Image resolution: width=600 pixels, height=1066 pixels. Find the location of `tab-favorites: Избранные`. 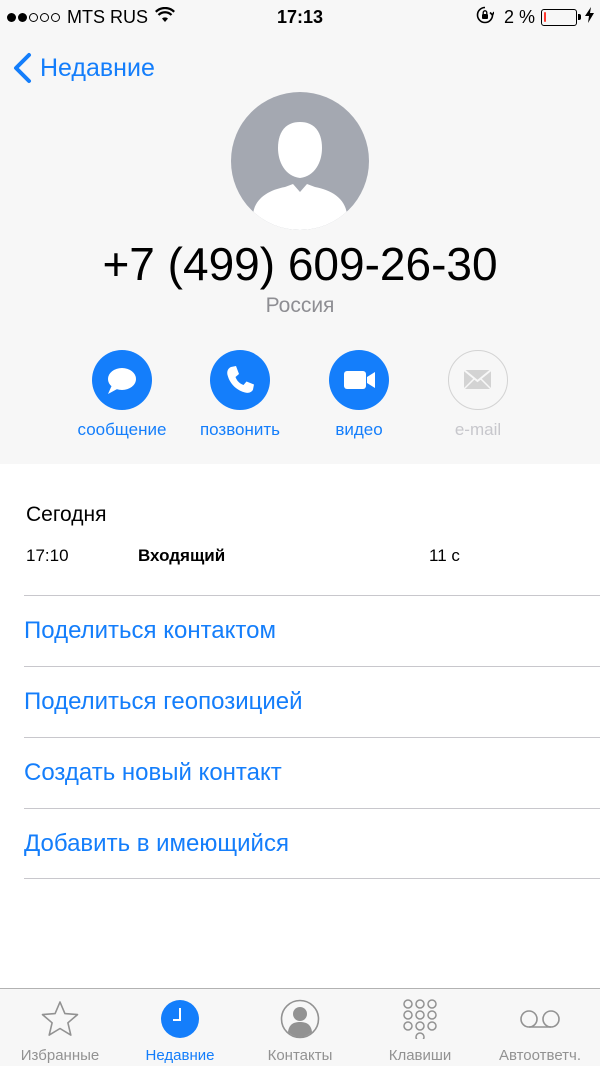

tab-favorites: Избранные is located at coordinates (60, 1027).